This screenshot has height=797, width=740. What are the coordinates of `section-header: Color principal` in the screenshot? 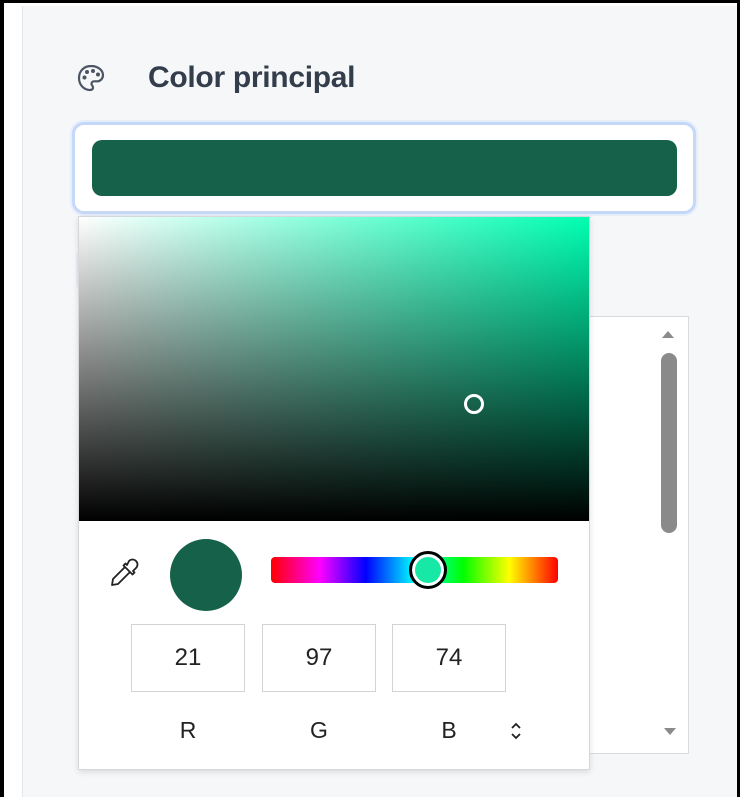 It's located at (215, 78).